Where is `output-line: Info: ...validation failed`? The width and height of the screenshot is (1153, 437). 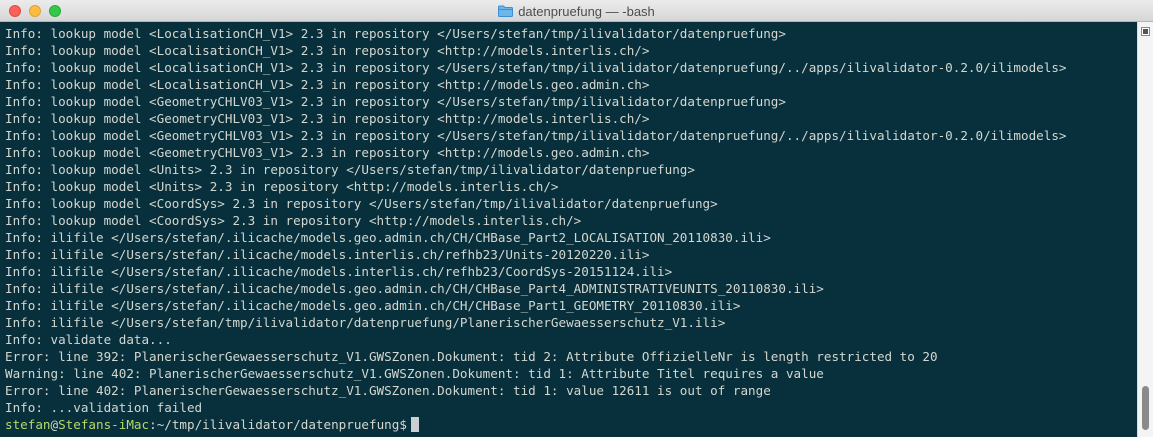 output-line: Info: ...validation failed is located at coordinates (104, 407).